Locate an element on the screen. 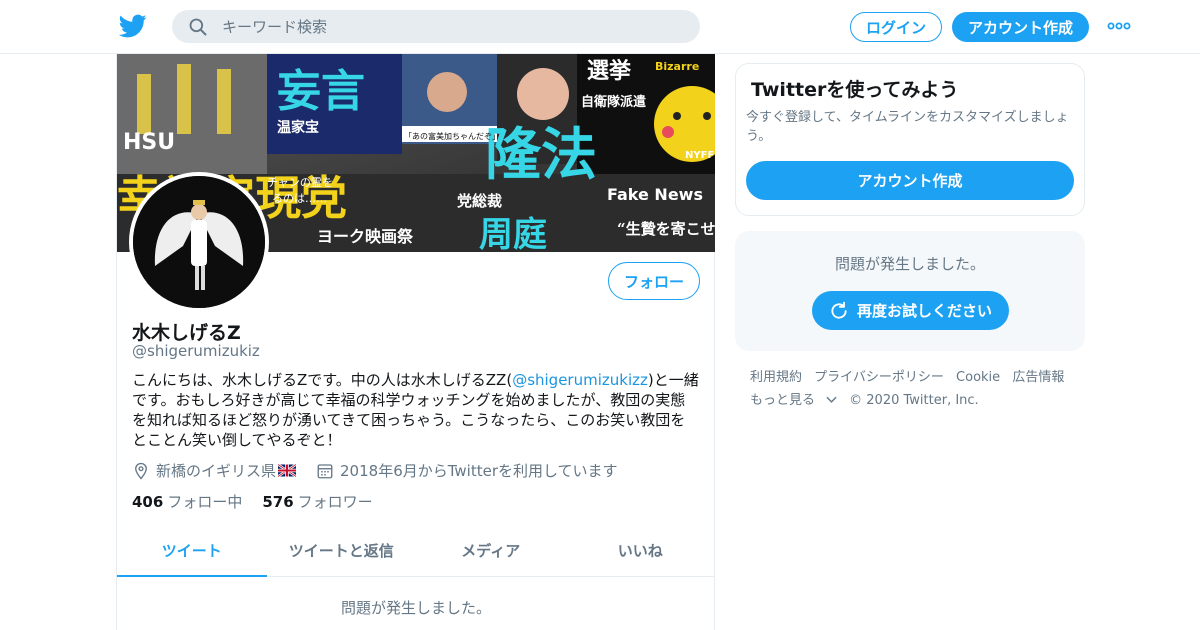 This screenshot has height=630, width=1200. banner-text-fakenews: Fake News is located at coordinates (655, 194).